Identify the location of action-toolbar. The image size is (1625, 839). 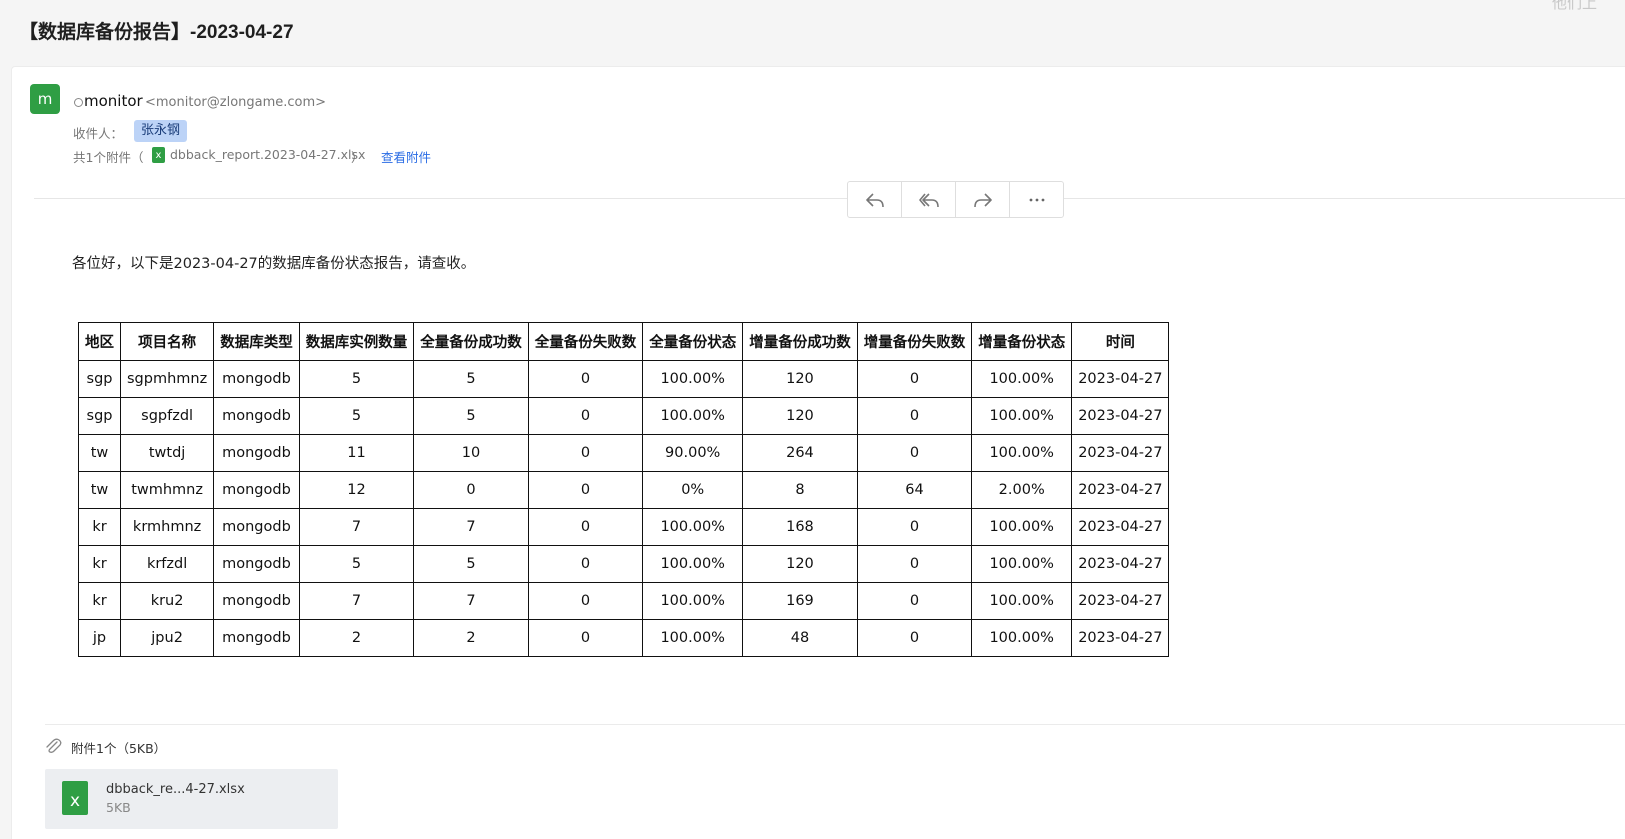
(955, 199).